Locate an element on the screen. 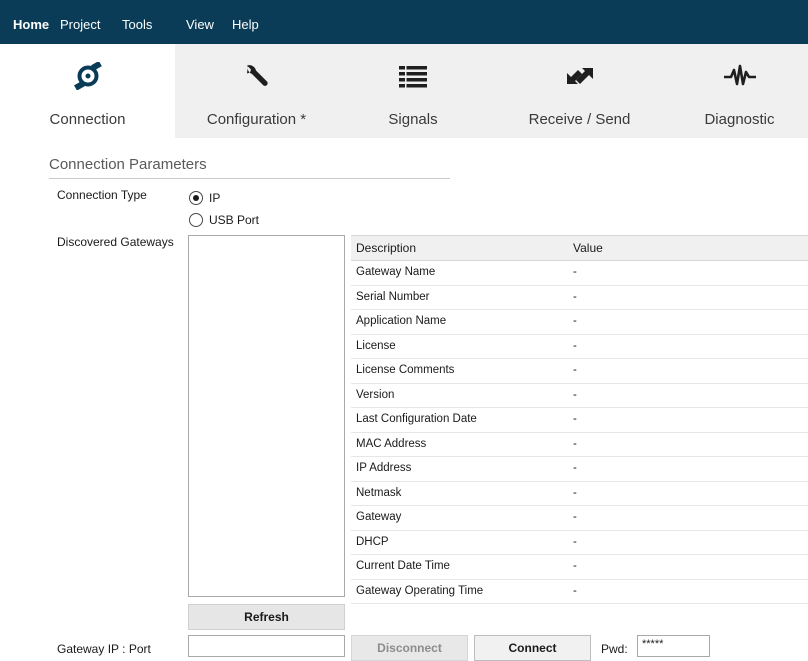  table-header: Description Value is located at coordinates (579, 248).